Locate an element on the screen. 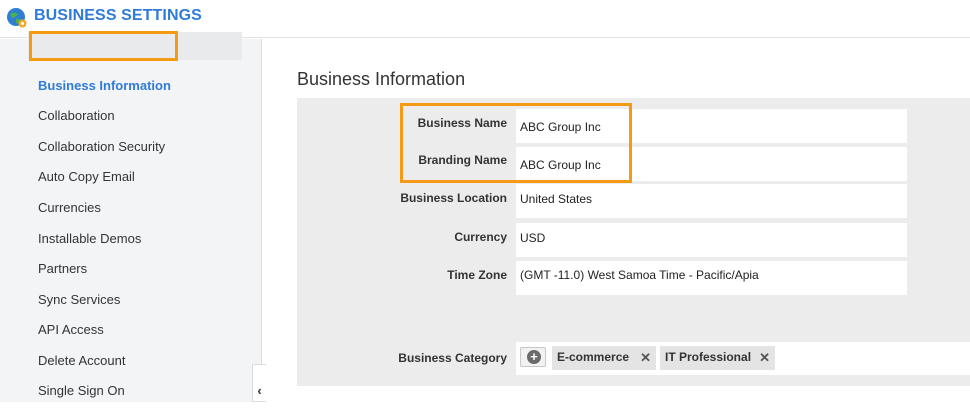 The height and width of the screenshot is (417, 970). business-category-label: Business Category is located at coordinates (452, 358).